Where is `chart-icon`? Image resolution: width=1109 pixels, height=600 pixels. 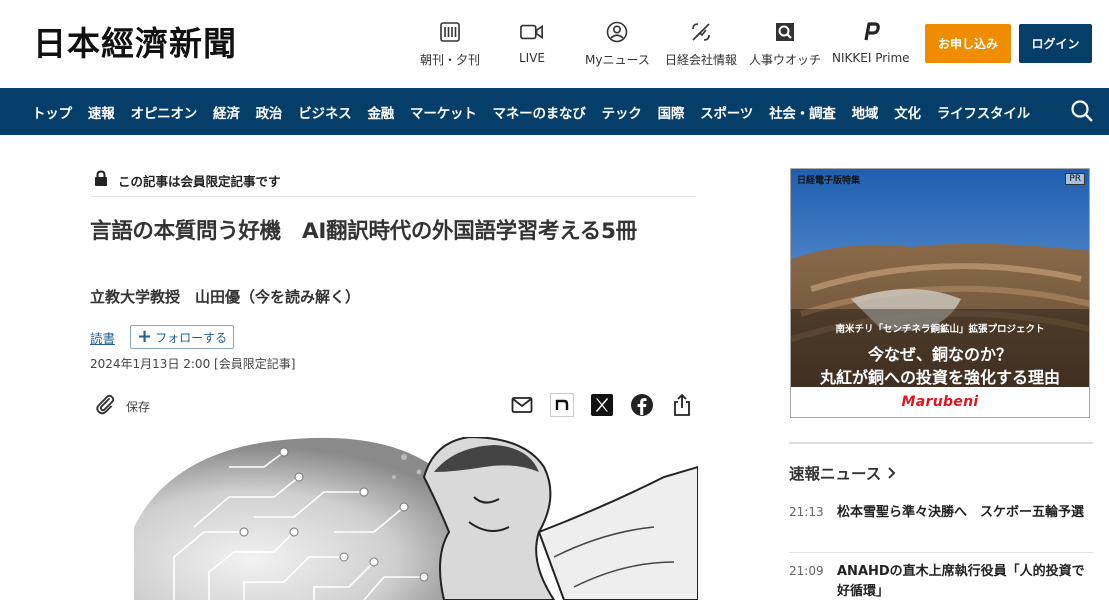
chart-icon is located at coordinates (701, 32).